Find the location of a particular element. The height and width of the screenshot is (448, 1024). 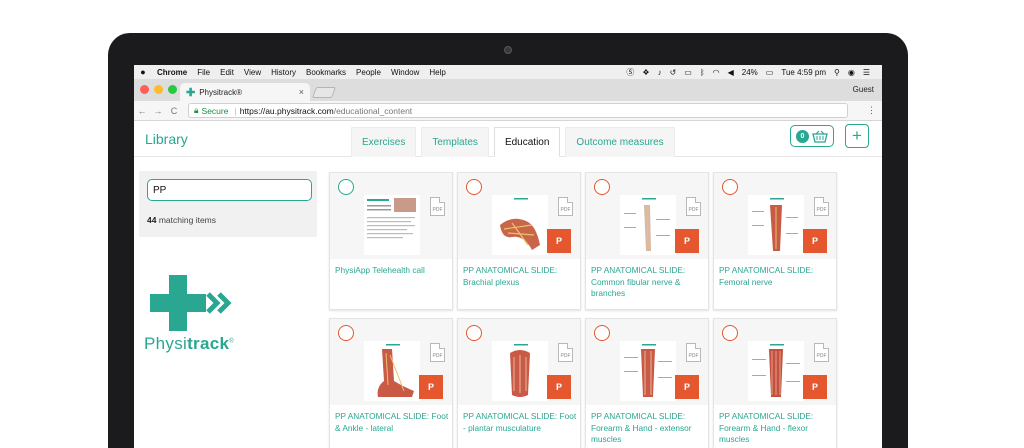

menu-help: Help is located at coordinates (437, 72).